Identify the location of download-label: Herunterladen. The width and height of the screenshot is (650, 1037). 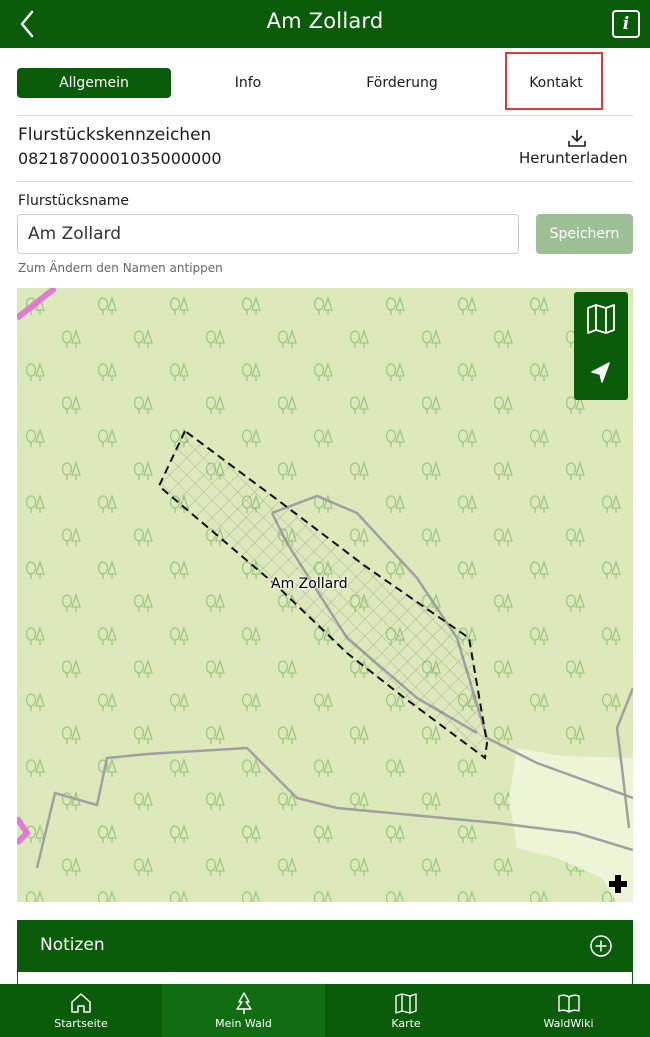
(573, 158).